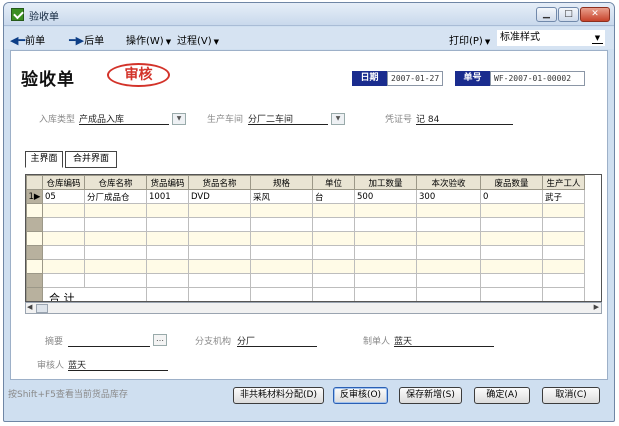 The width and height of the screenshot is (619, 426). Describe the element at coordinates (48, 80) in the screenshot. I see `doc-title: 验收单` at that location.